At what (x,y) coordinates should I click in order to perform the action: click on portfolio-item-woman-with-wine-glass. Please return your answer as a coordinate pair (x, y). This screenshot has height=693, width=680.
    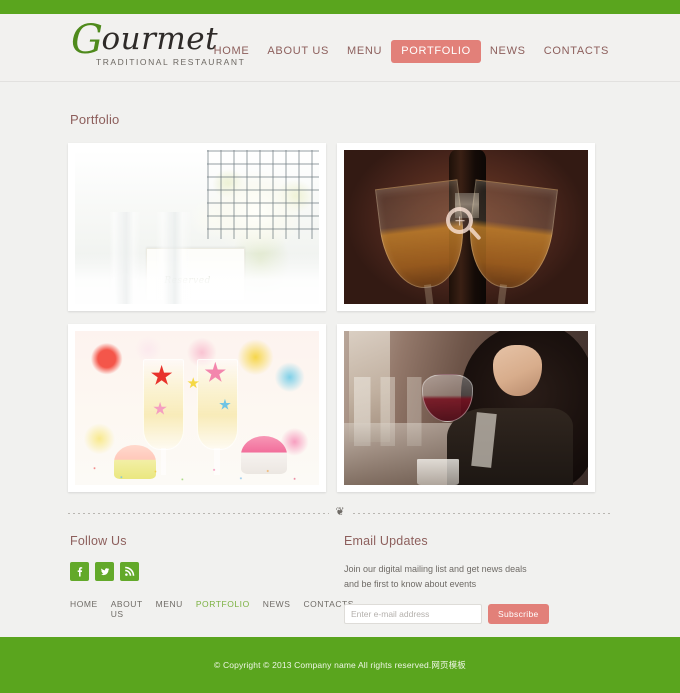
    Looking at the image, I should click on (466, 408).